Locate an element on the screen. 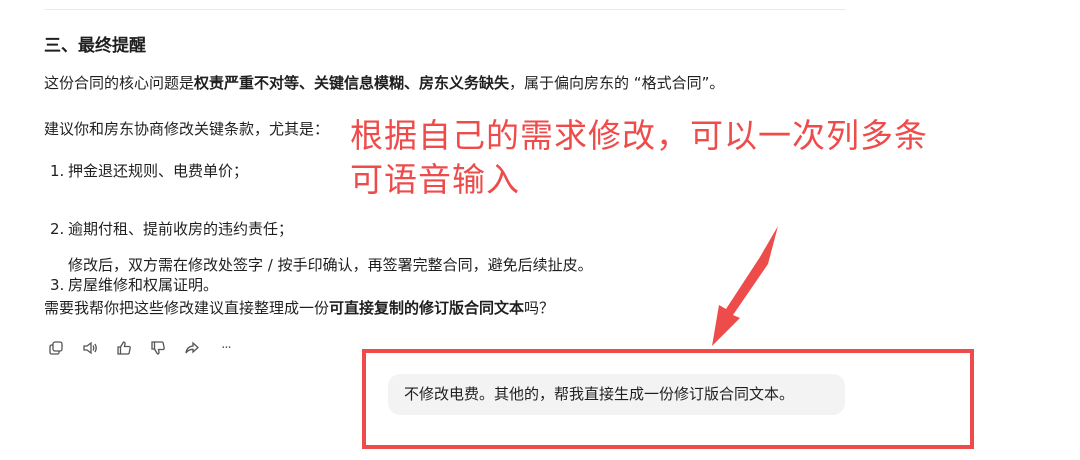 The image size is (1080, 460). copy-icon is located at coordinates (56, 348).